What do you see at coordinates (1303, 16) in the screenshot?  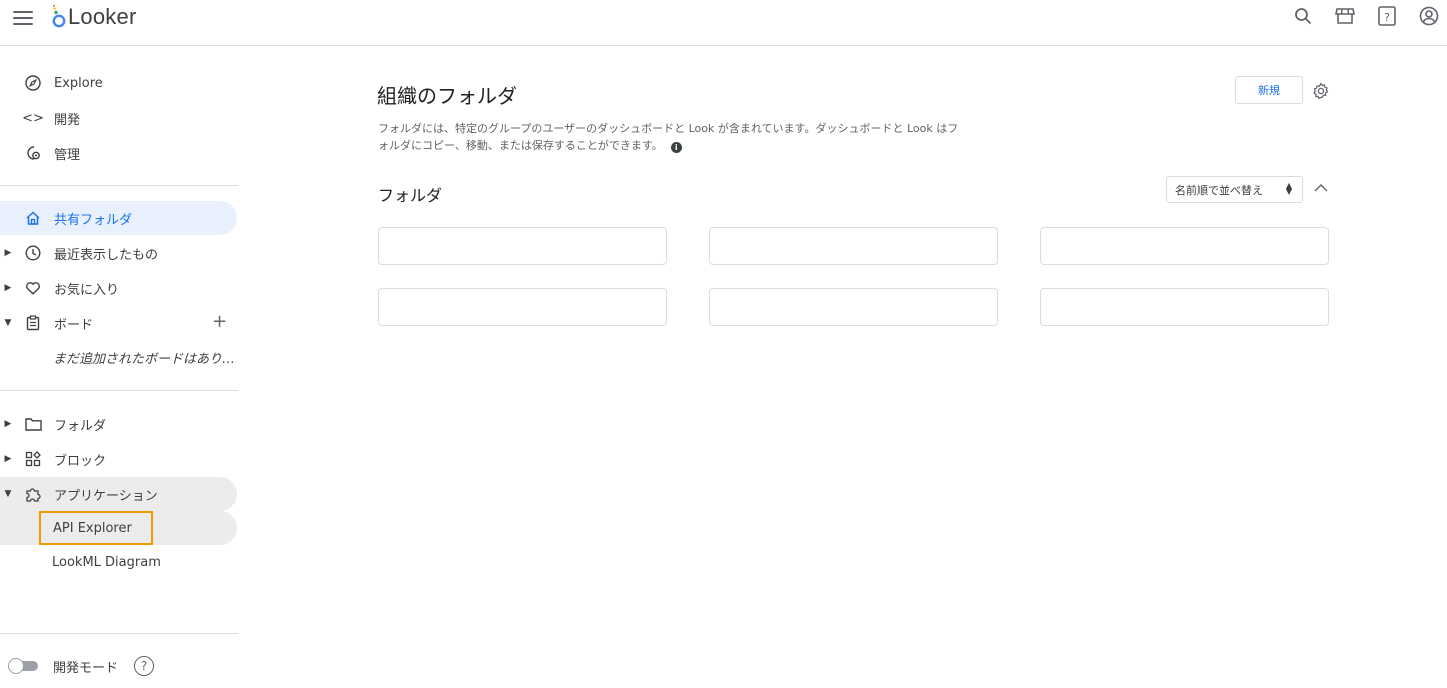 I see `search-icon` at bounding box center [1303, 16].